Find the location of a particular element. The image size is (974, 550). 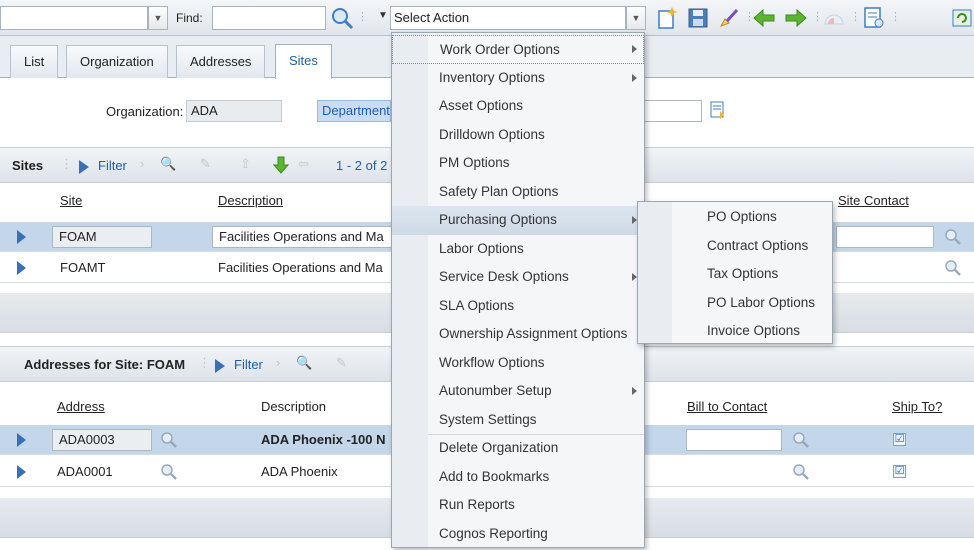

find-label: Find: is located at coordinates (189, 18).